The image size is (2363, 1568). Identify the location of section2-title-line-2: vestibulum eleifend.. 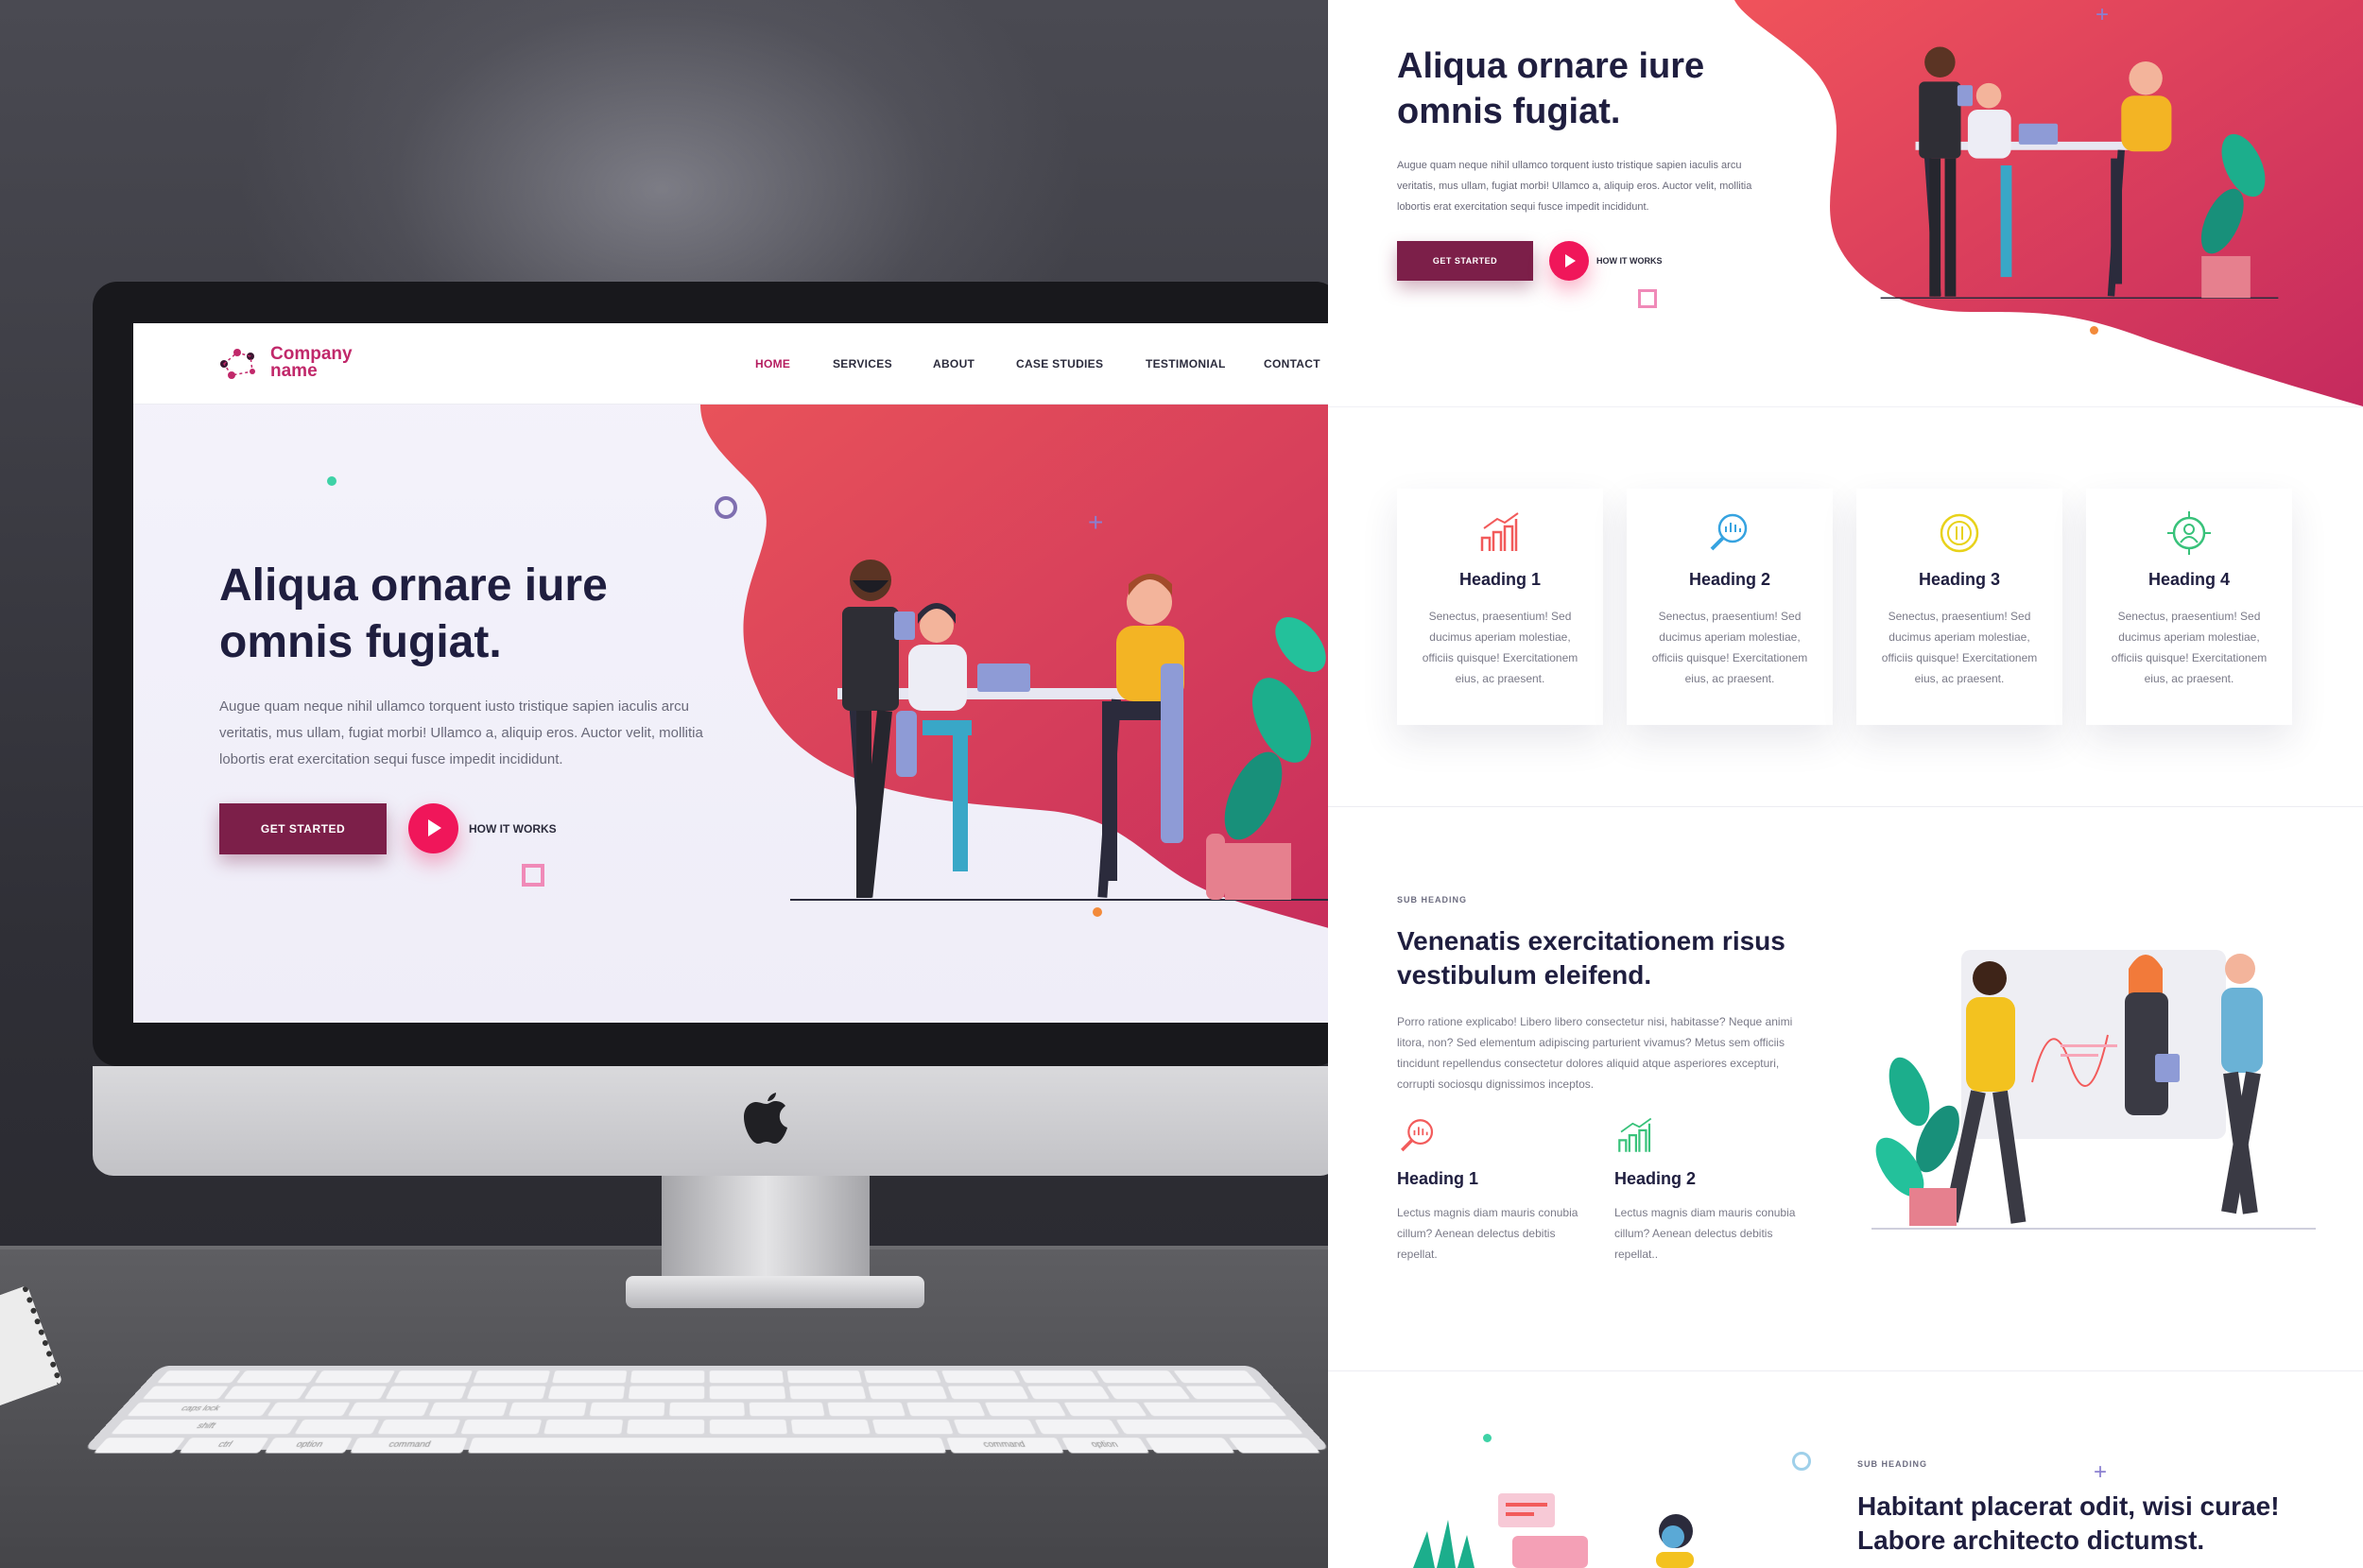
(1524, 975).